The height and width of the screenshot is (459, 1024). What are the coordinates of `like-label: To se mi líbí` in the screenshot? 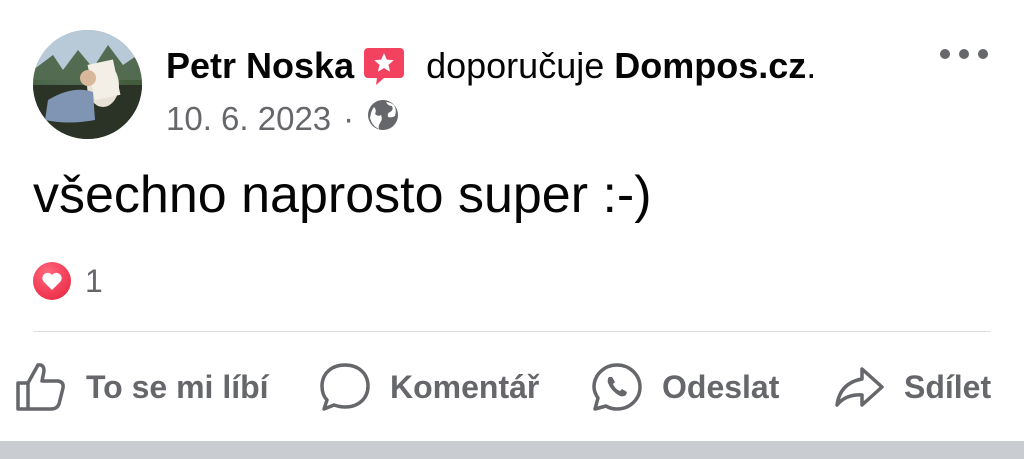 It's located at (177, 386).